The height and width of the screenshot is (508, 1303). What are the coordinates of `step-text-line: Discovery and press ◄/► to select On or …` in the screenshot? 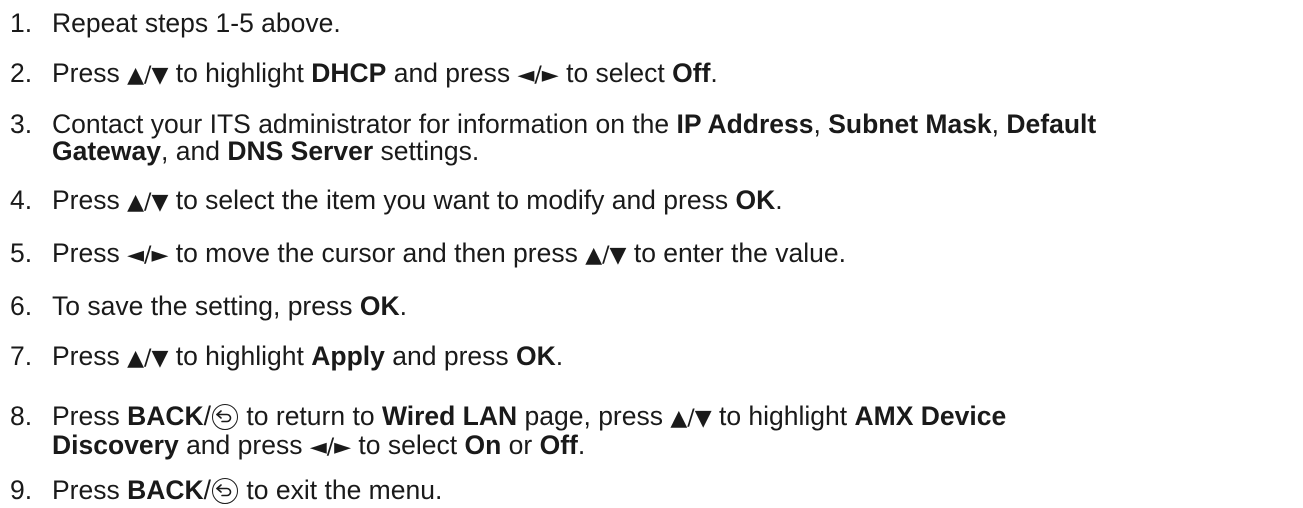 It's located at (677, 446).